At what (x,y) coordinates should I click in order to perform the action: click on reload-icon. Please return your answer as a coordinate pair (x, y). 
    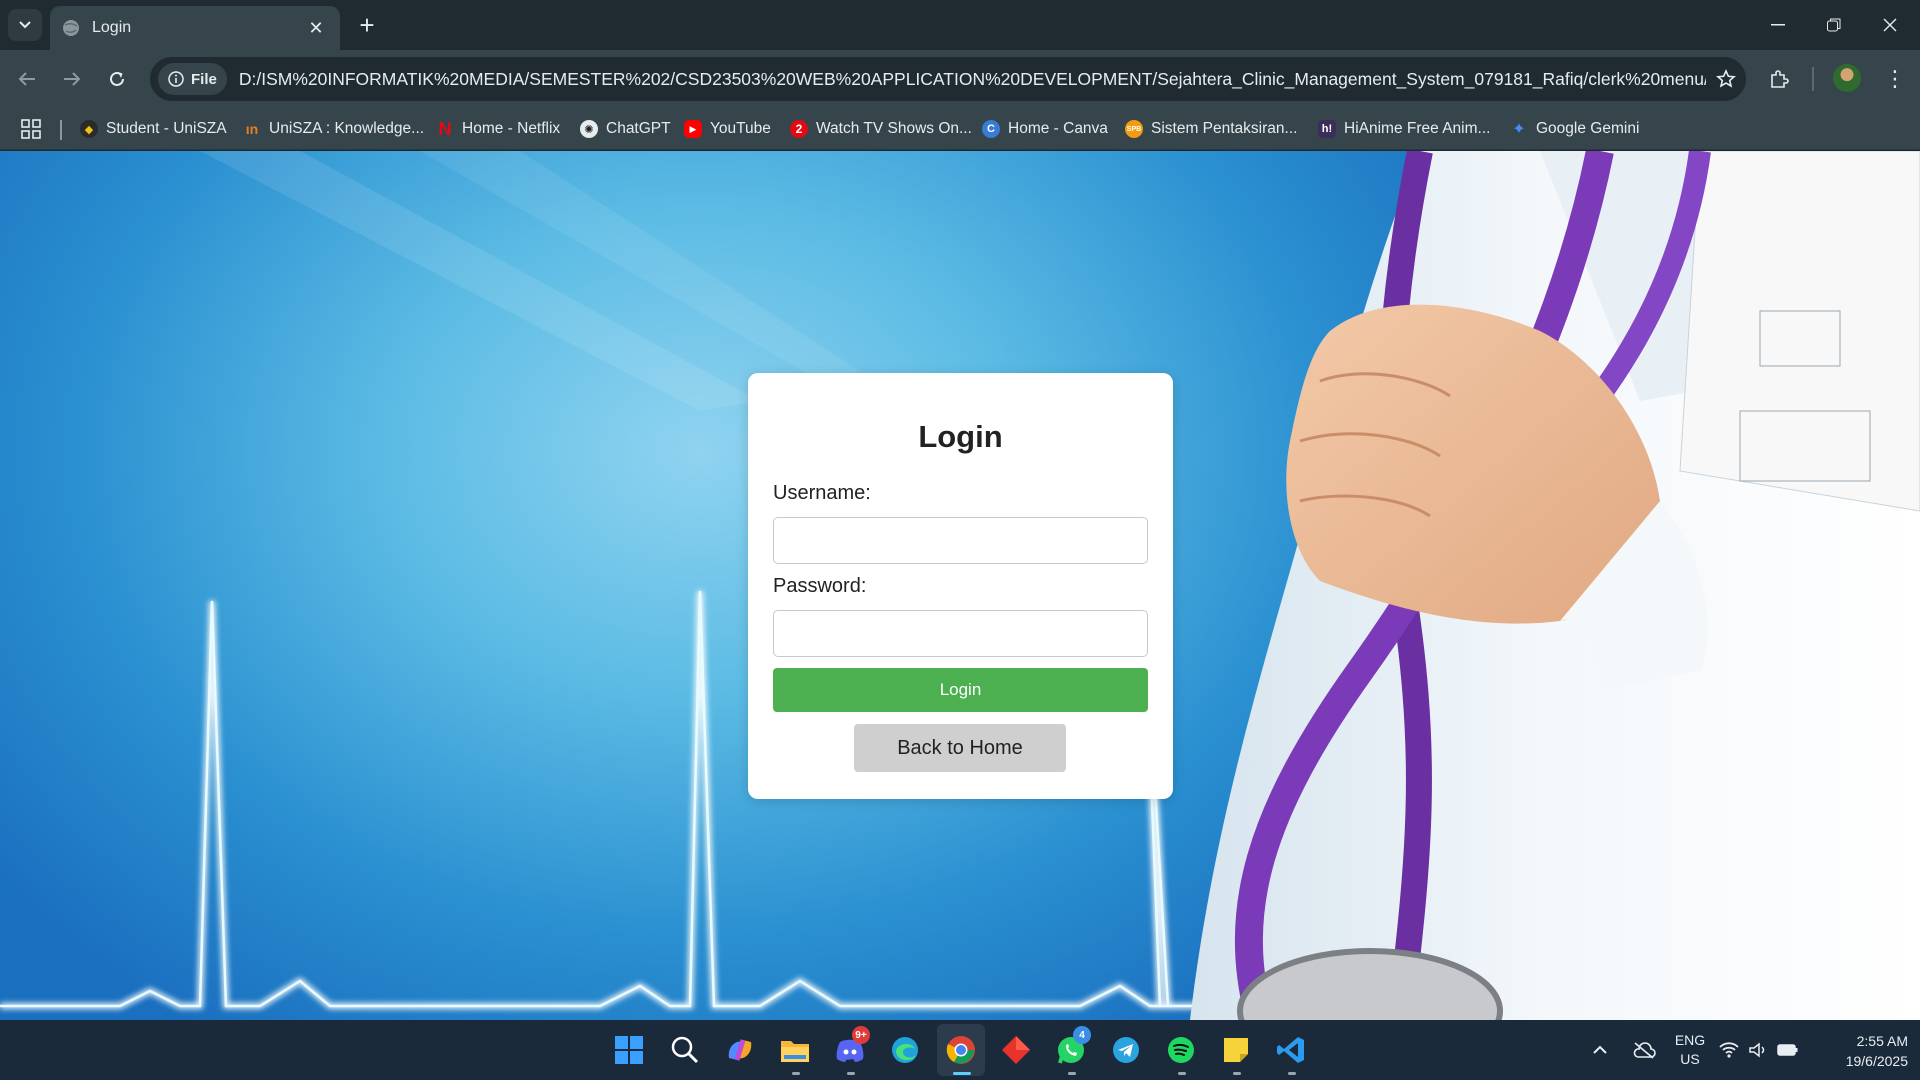
    Looking at the image, I should click on (117, 78).